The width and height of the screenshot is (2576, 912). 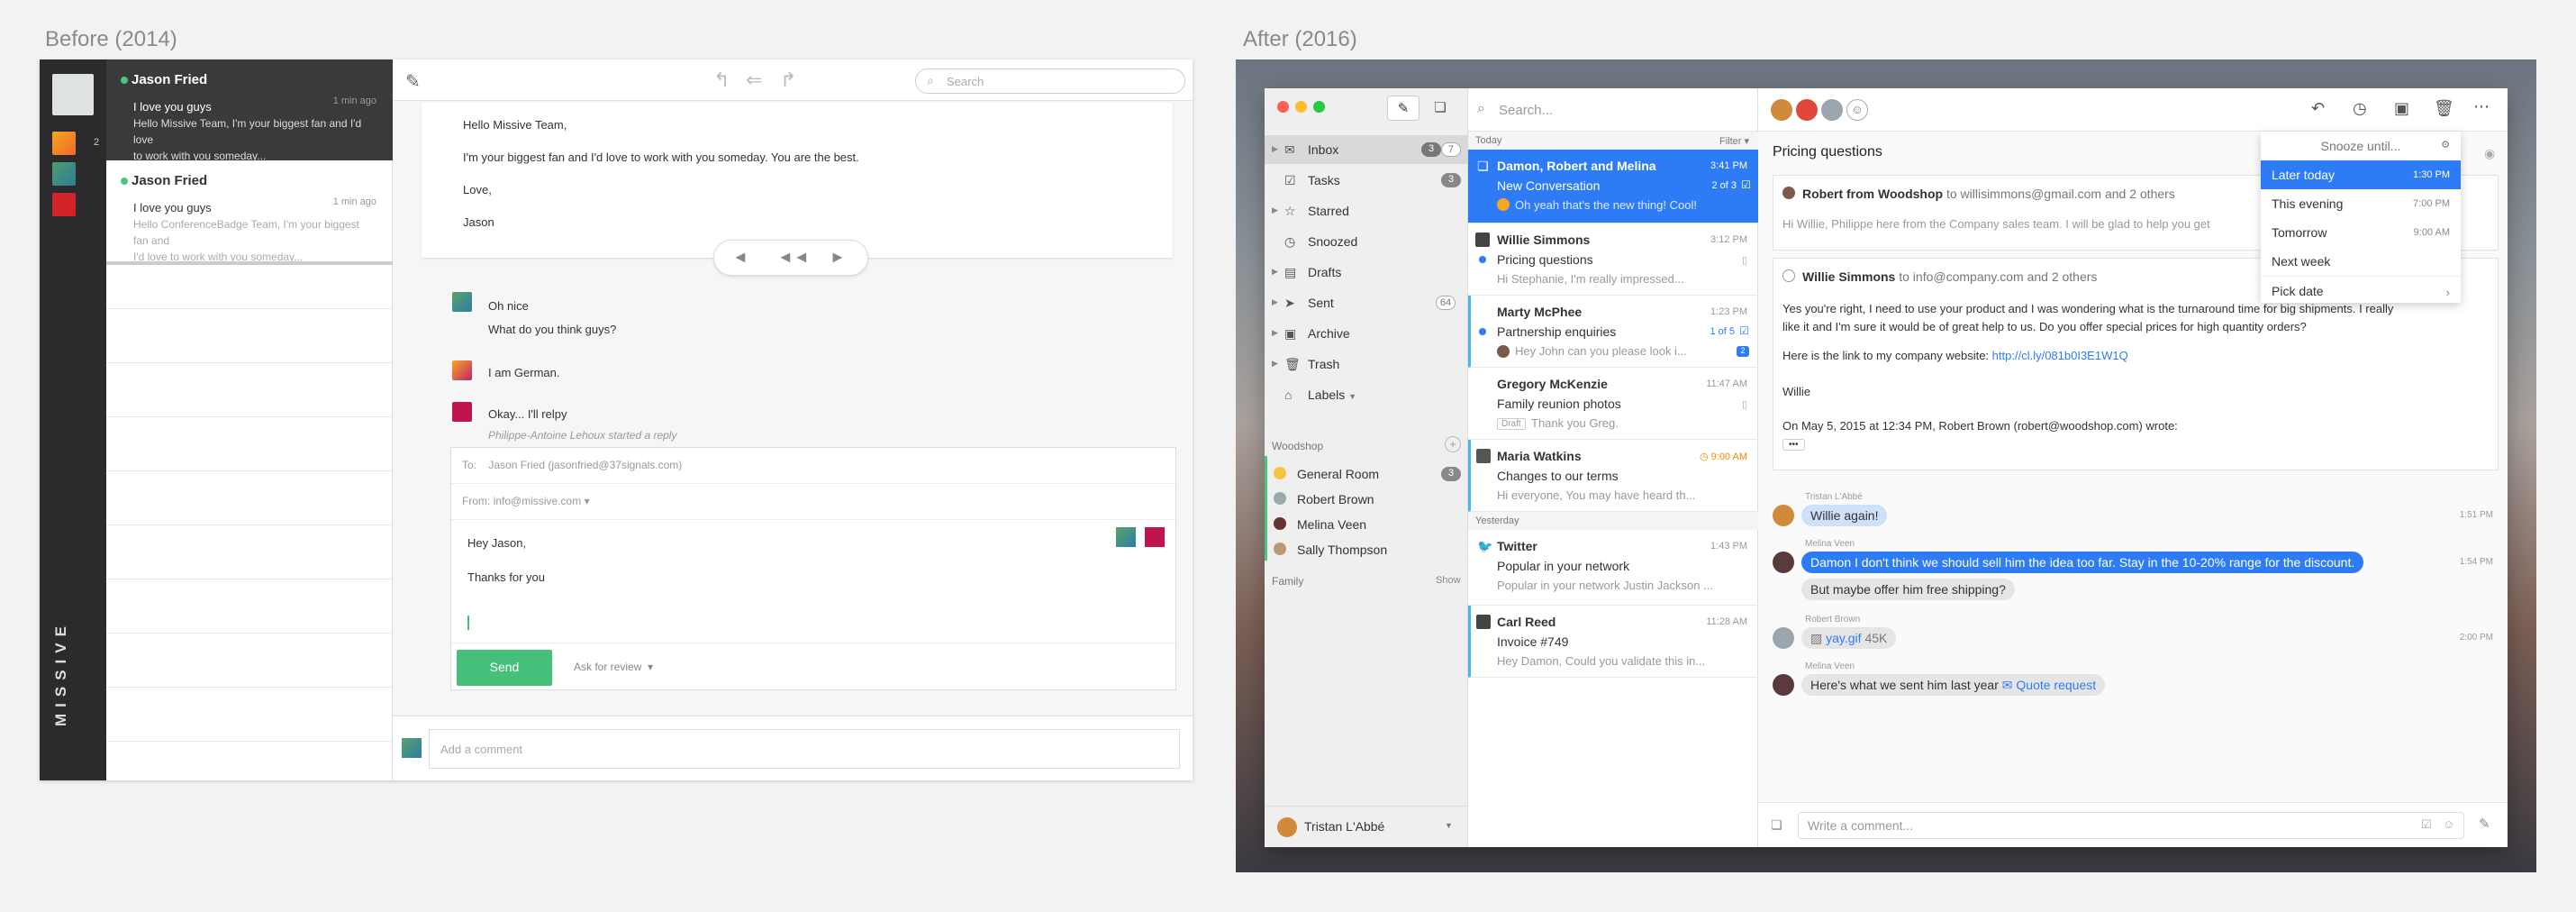 I want to click on zoom-window-button, so click(x=1319, y=107).